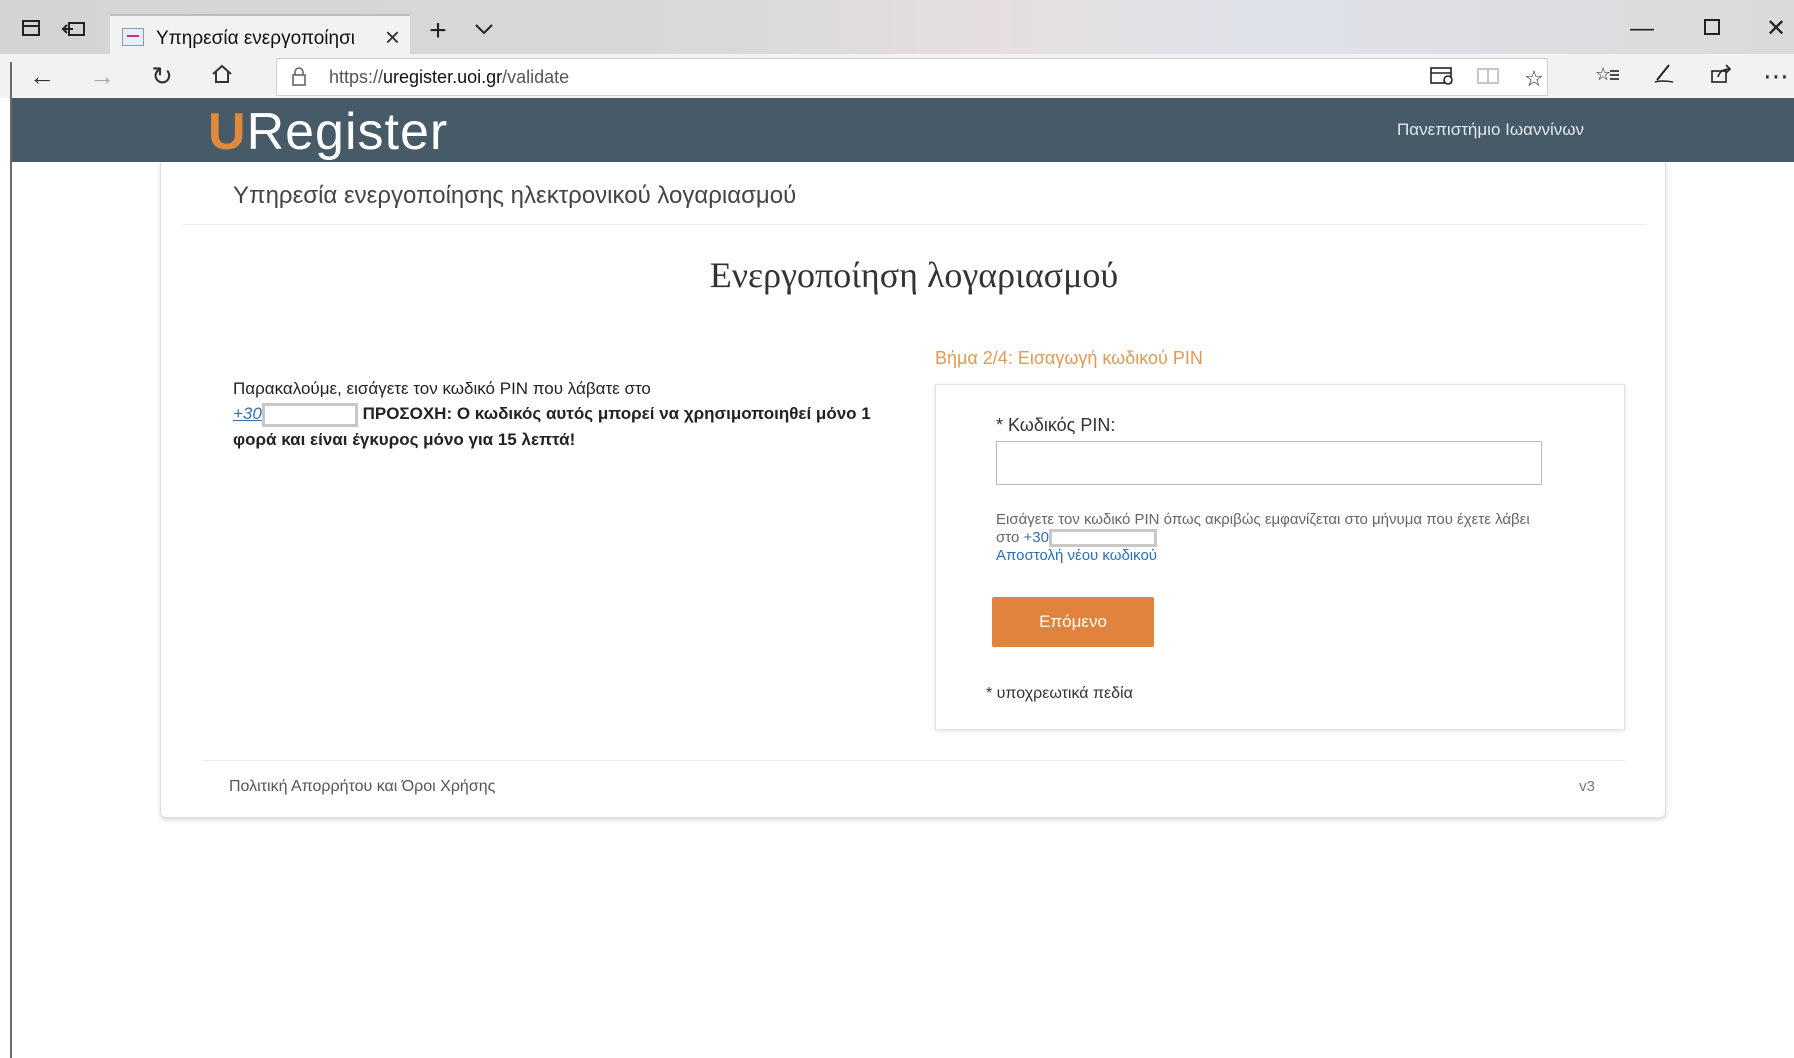 The height and width of the screenshot is (1058, 1794). What do you see at coordinates (162, 76) in the screenshot?
I see `refresh-icon: ↻` at bounding box center [162, 76].